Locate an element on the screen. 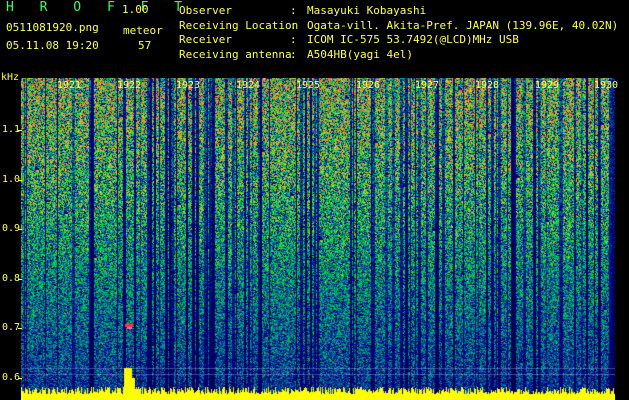 Image resolution: width=629 pixels, height=400 pixels. info-row-antenna: Receiving antenna: A504HB(yagi 4el) is located at coordinates (398, 55).